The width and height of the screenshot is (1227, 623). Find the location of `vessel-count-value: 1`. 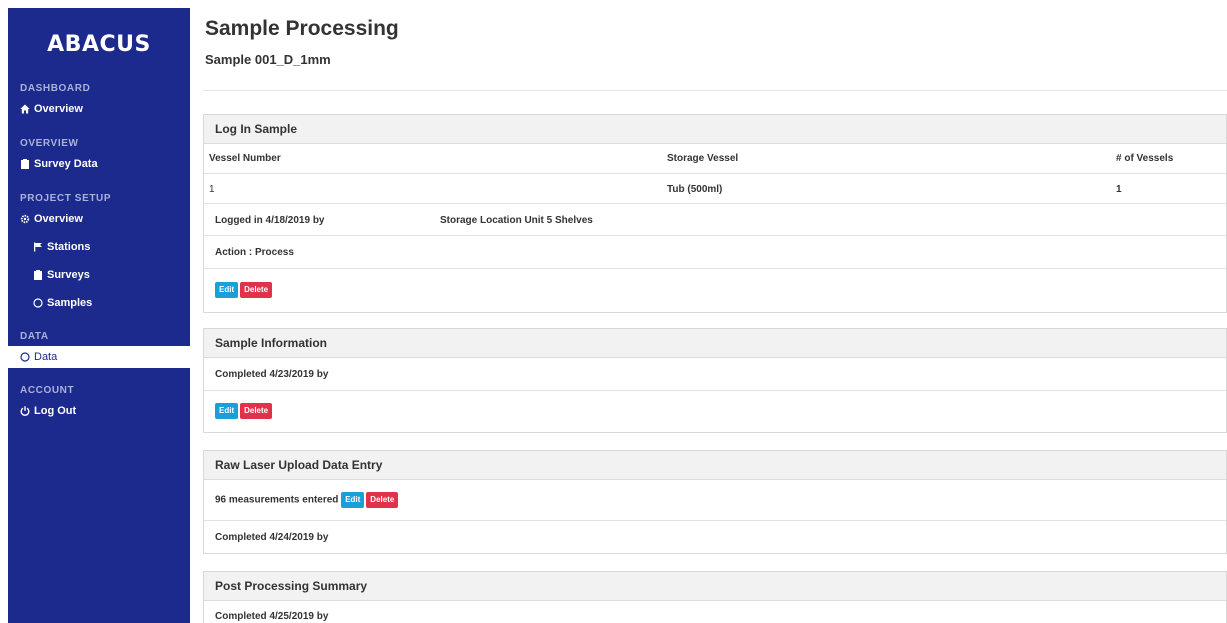

vessel-count-value: 1 is located at coordinates (1119, 189).